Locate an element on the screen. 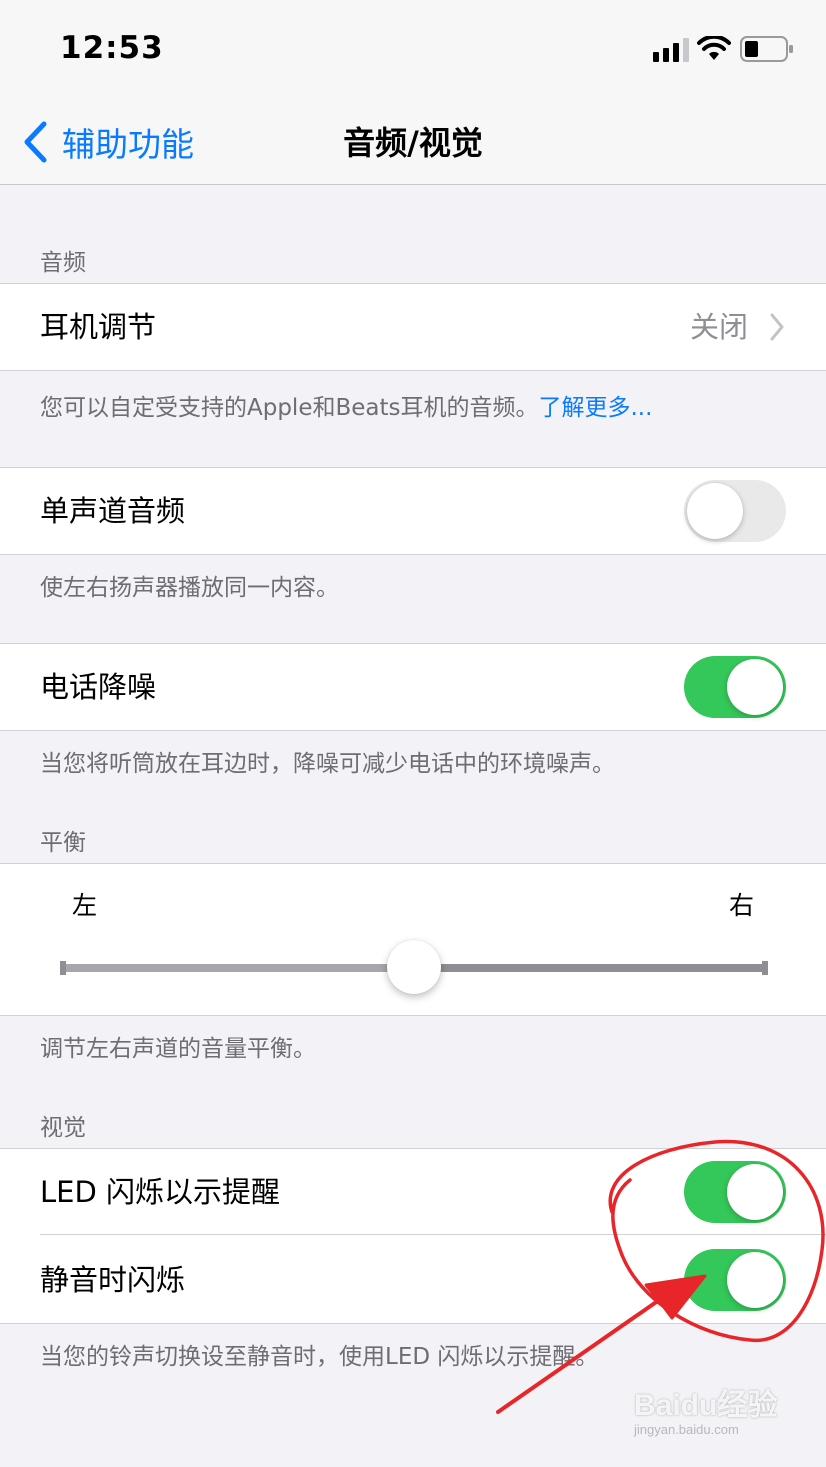  balance-tick-right is located at coordinates (765, 968).